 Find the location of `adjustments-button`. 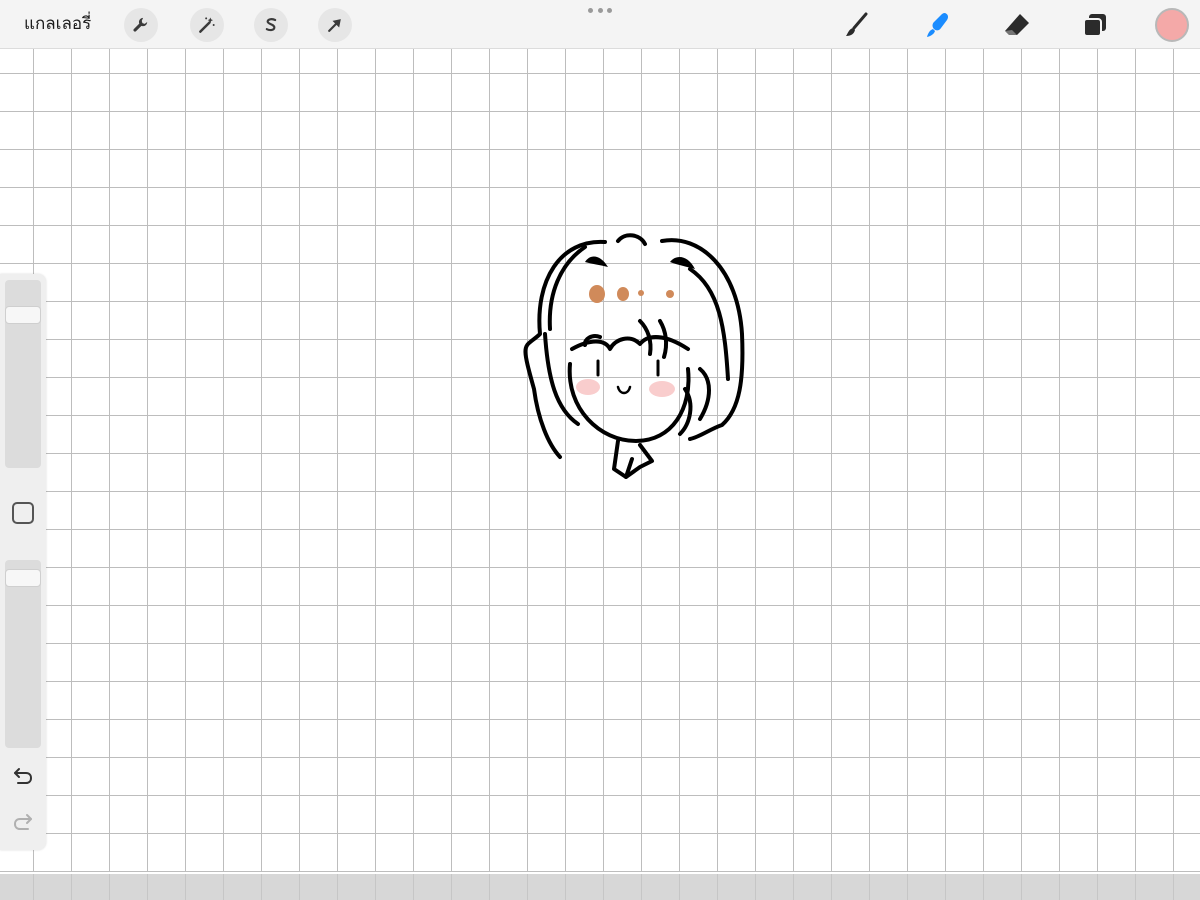

adjustments-button is located at coordinates (207, 25).